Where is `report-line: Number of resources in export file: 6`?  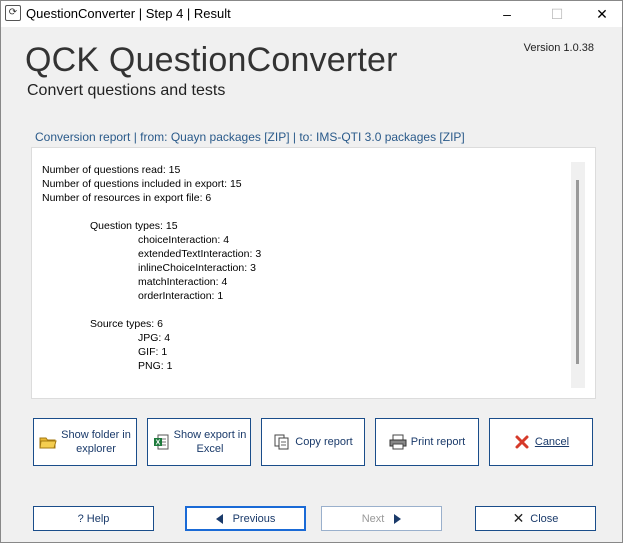 report-line: Number of resources in export file: 6 is located at coordinates (127, 198).